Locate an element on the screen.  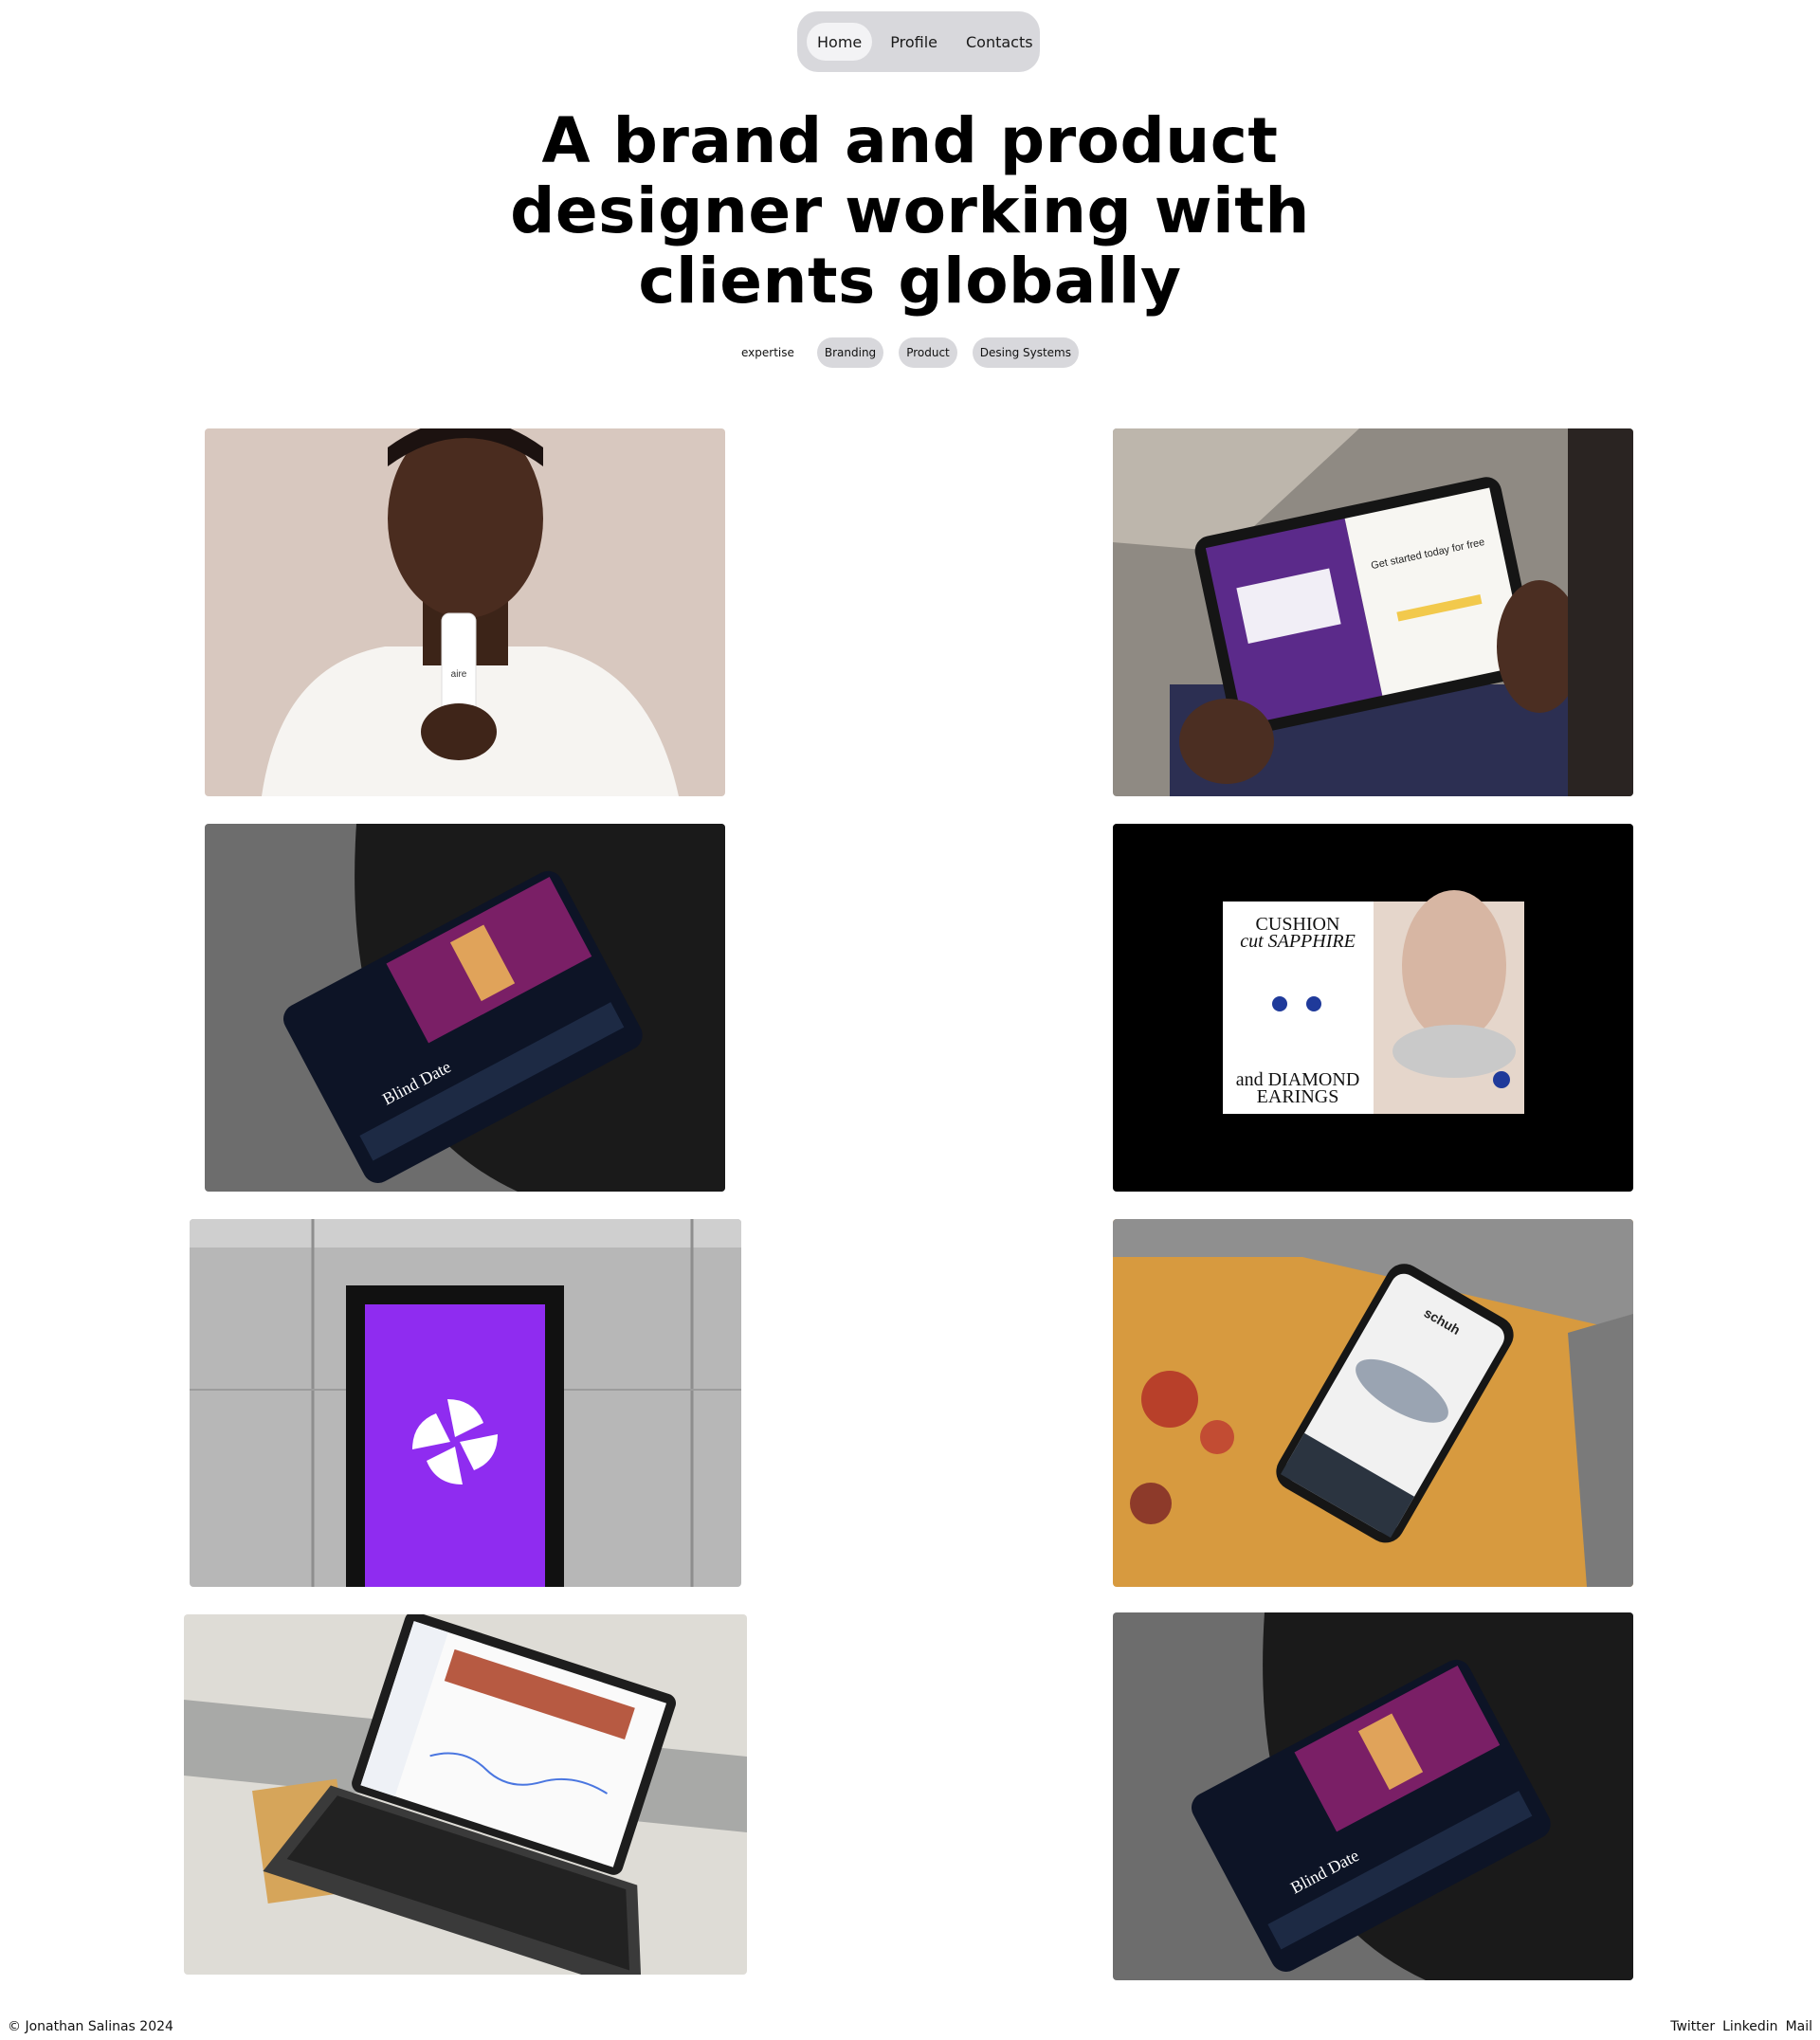
hero-line-3: clients globally is located at coordinates (910, 281).